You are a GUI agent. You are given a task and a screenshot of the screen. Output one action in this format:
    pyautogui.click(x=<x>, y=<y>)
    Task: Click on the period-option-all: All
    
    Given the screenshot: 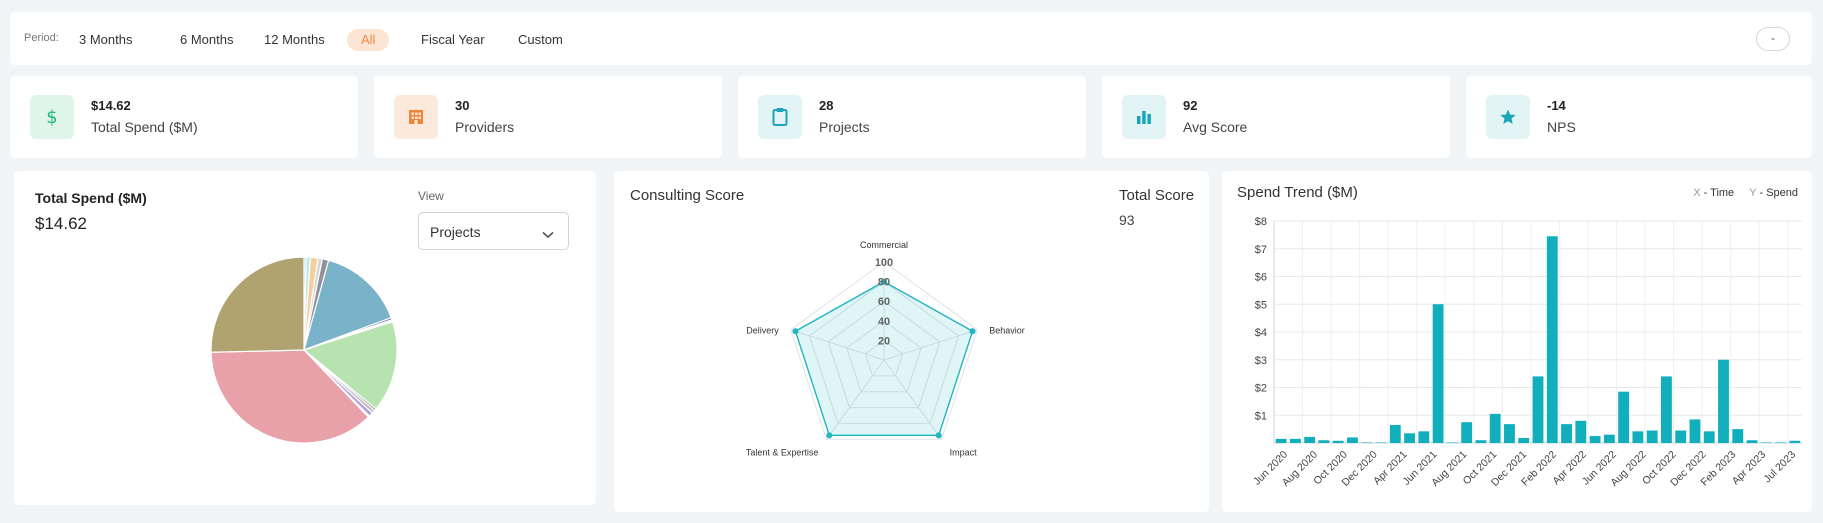 What is the action you would take?
    pyautogui.click(x=368, y=40)
    